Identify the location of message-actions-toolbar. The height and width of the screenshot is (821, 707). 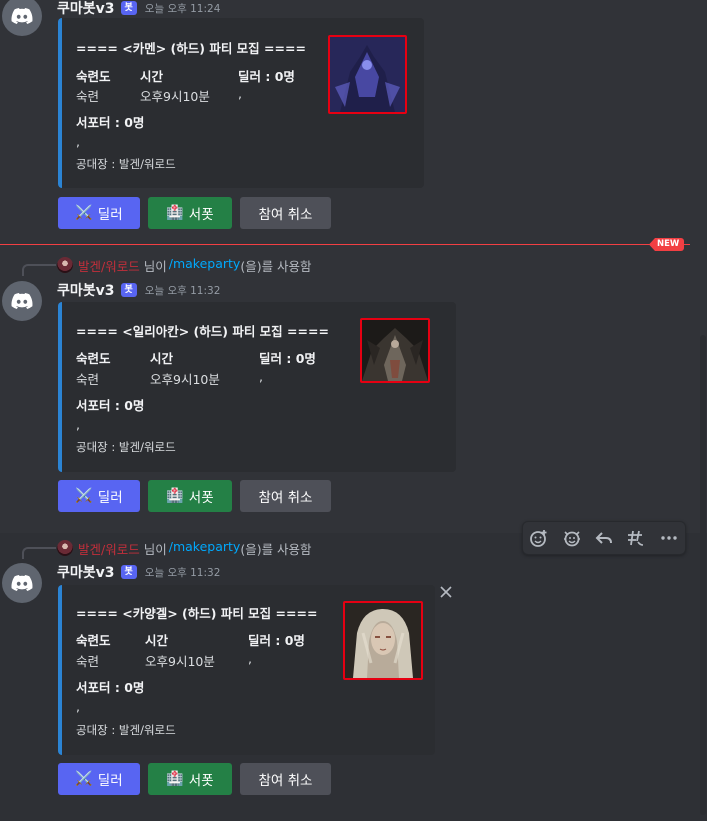
(604, 538).